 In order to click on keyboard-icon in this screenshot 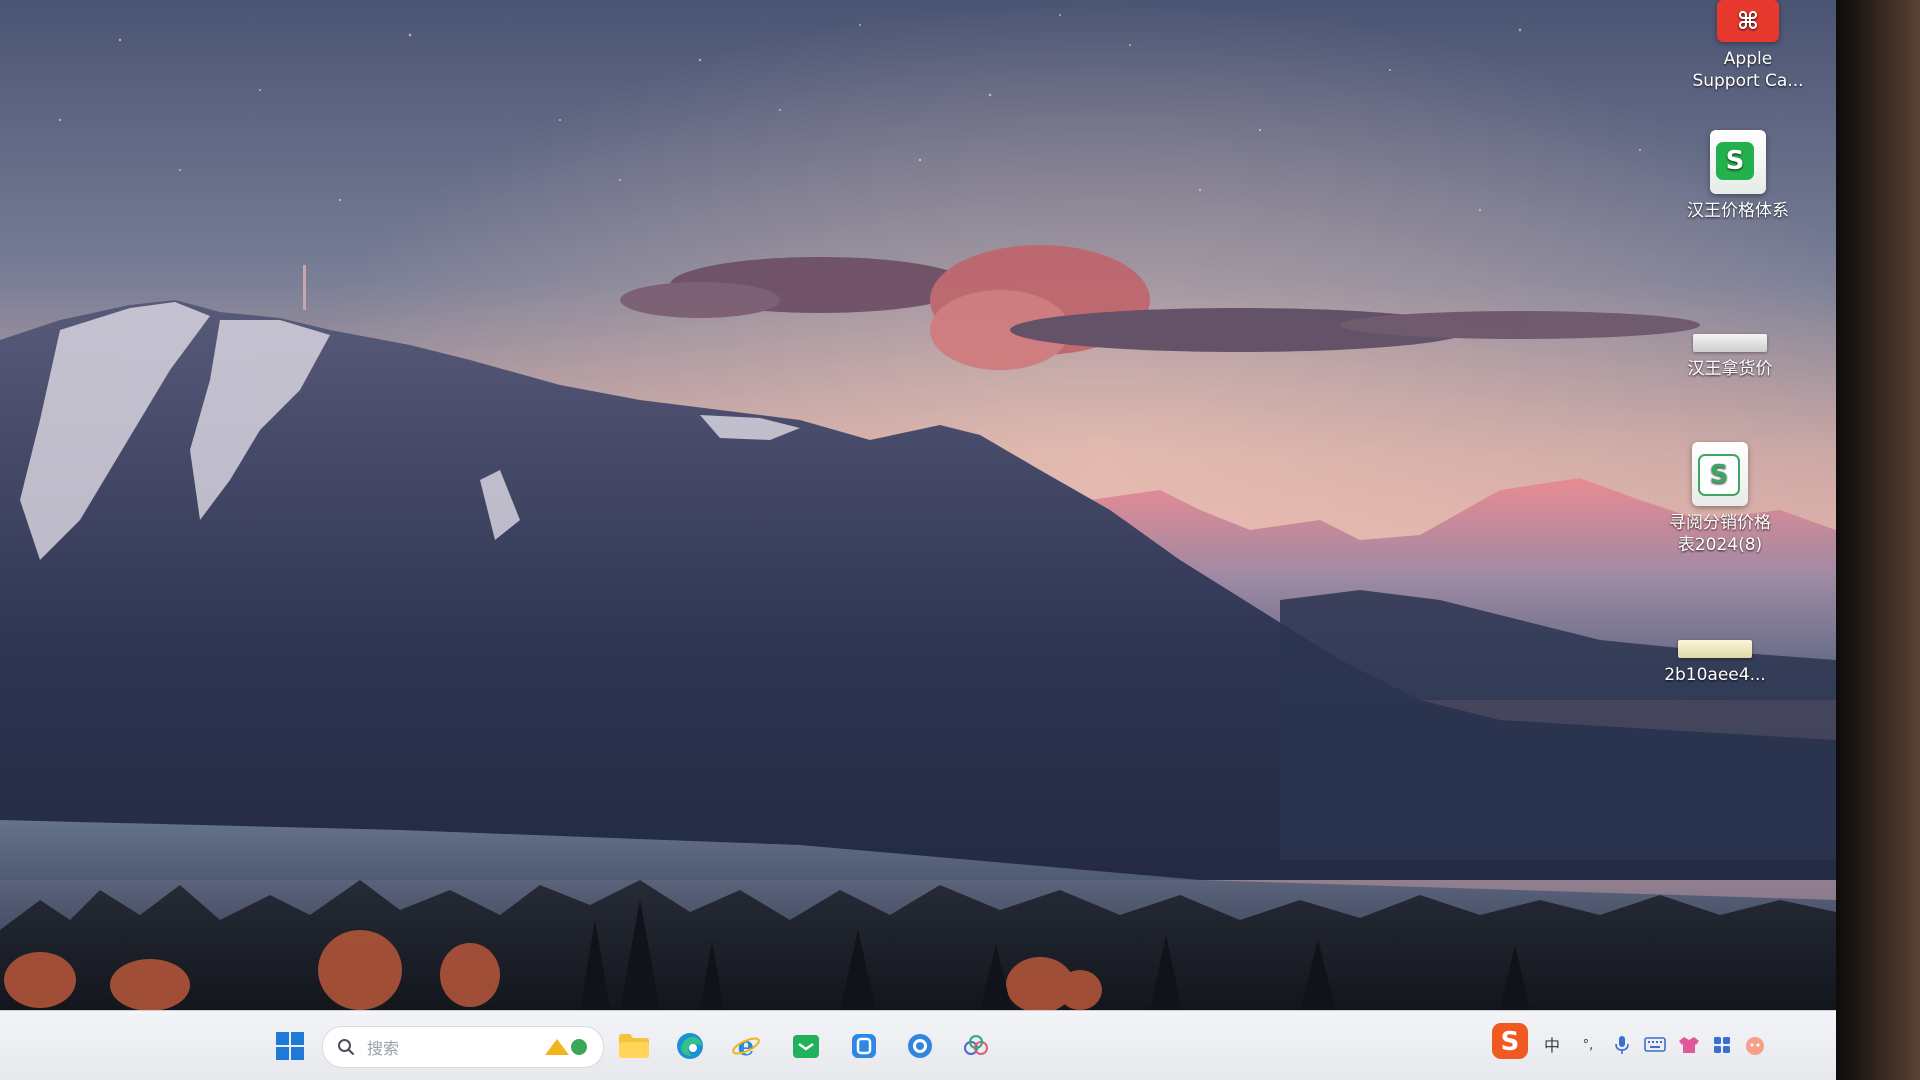, I will do `click(1655, 1044)`.